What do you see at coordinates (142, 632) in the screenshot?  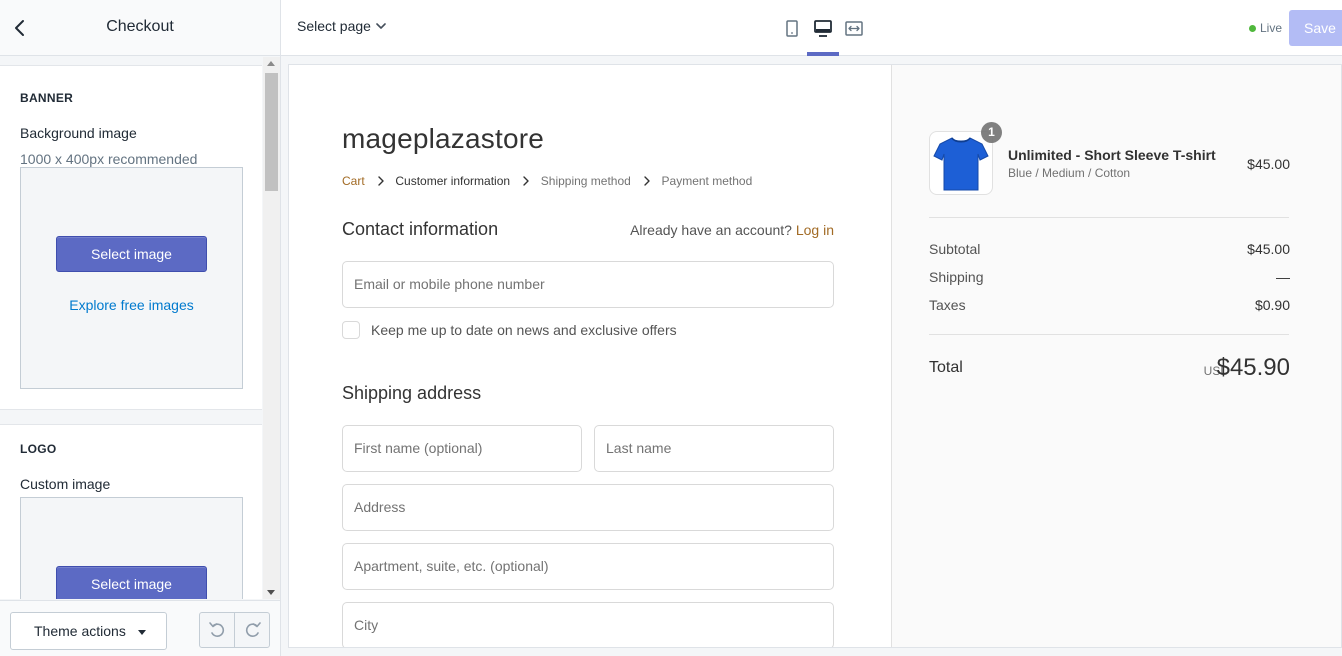 I see `caret-down-icon` at bounding box center [142, 632].